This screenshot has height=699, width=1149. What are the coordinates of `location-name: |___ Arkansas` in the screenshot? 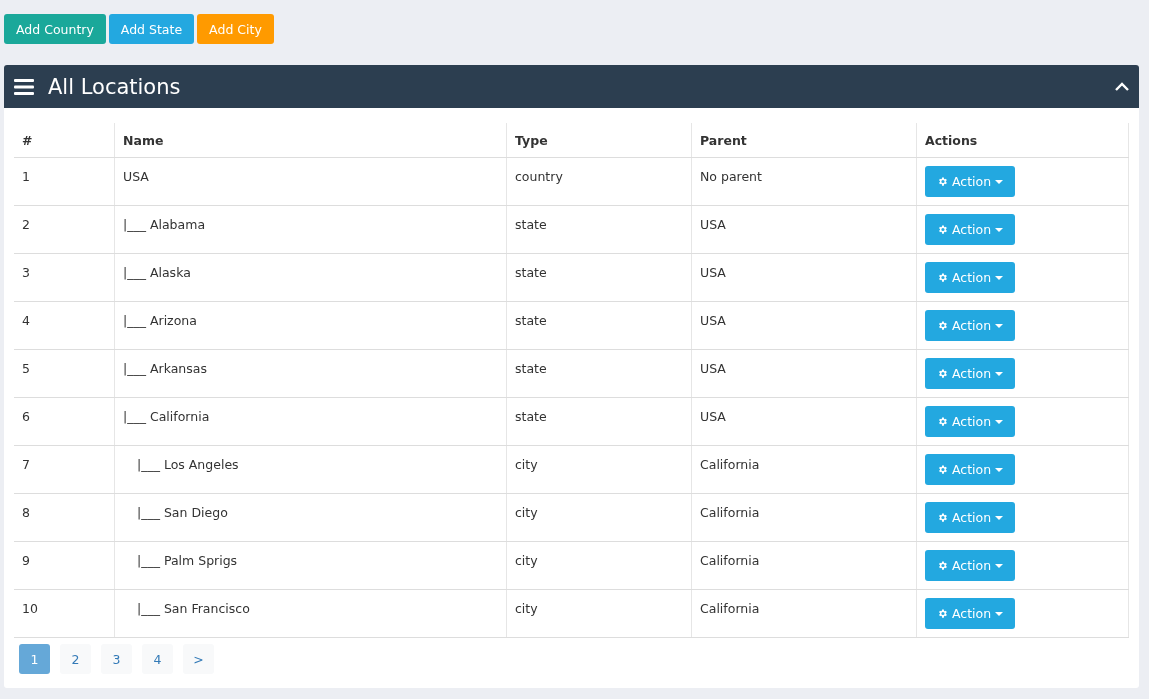 It's located at (165, 368).